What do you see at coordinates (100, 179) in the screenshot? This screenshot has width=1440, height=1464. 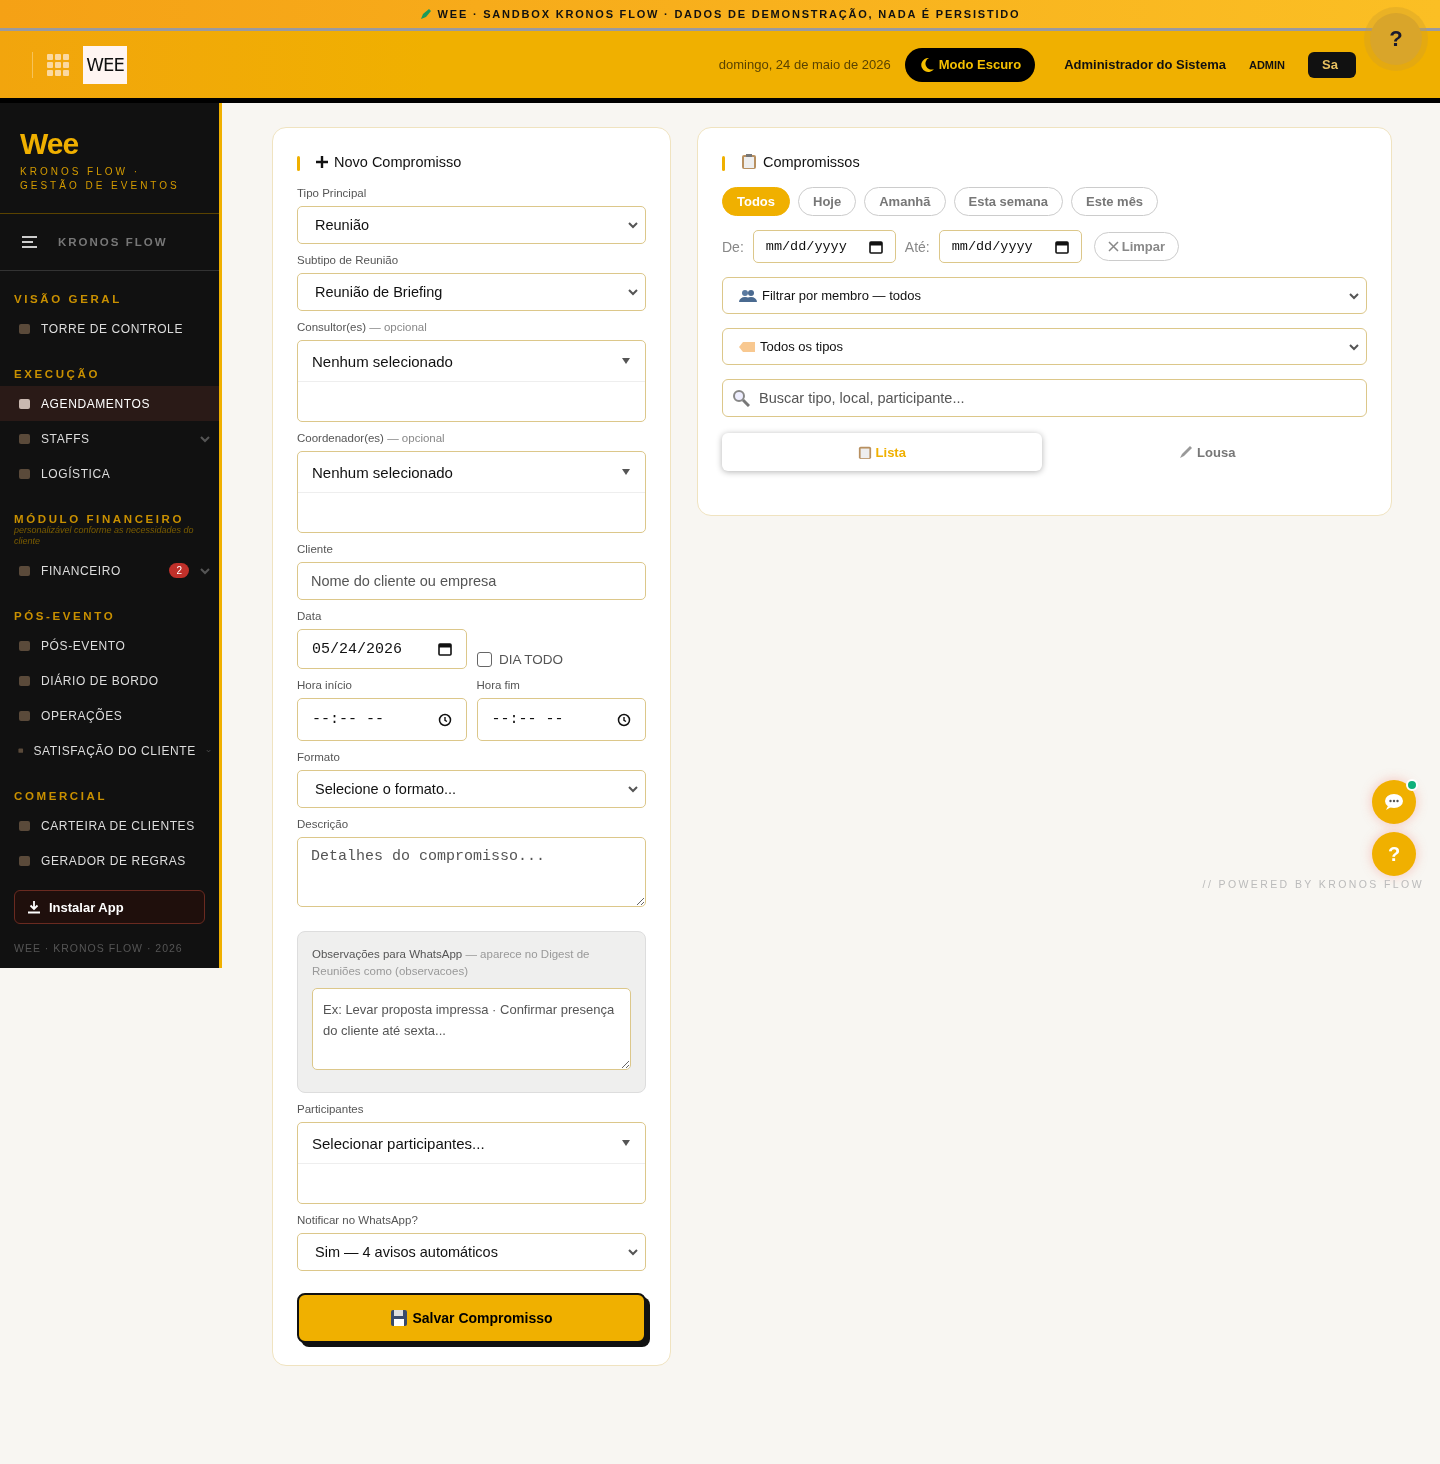 I see `brand-tagline: KRONOS FLOW · GESTÃO DE EVENTOS` at bounding box center [100, 179].